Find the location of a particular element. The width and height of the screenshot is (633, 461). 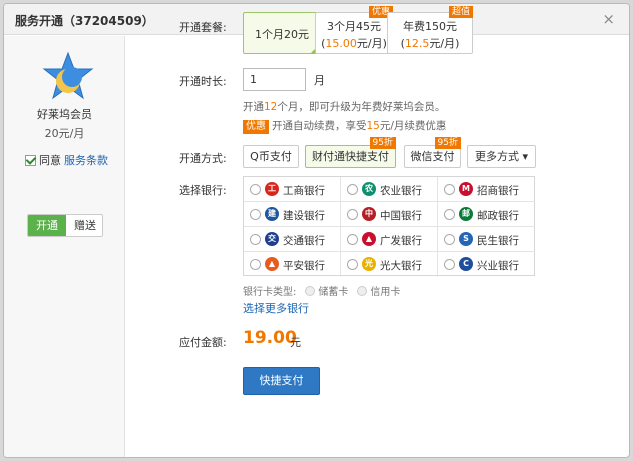

package-option-3: 优惠 3个月45元 (15.00元/月) is located at coordinates (354, 30).